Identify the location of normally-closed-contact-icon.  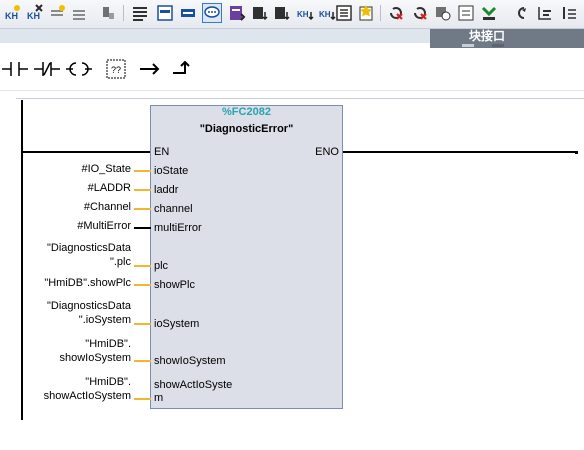
(47, 69).